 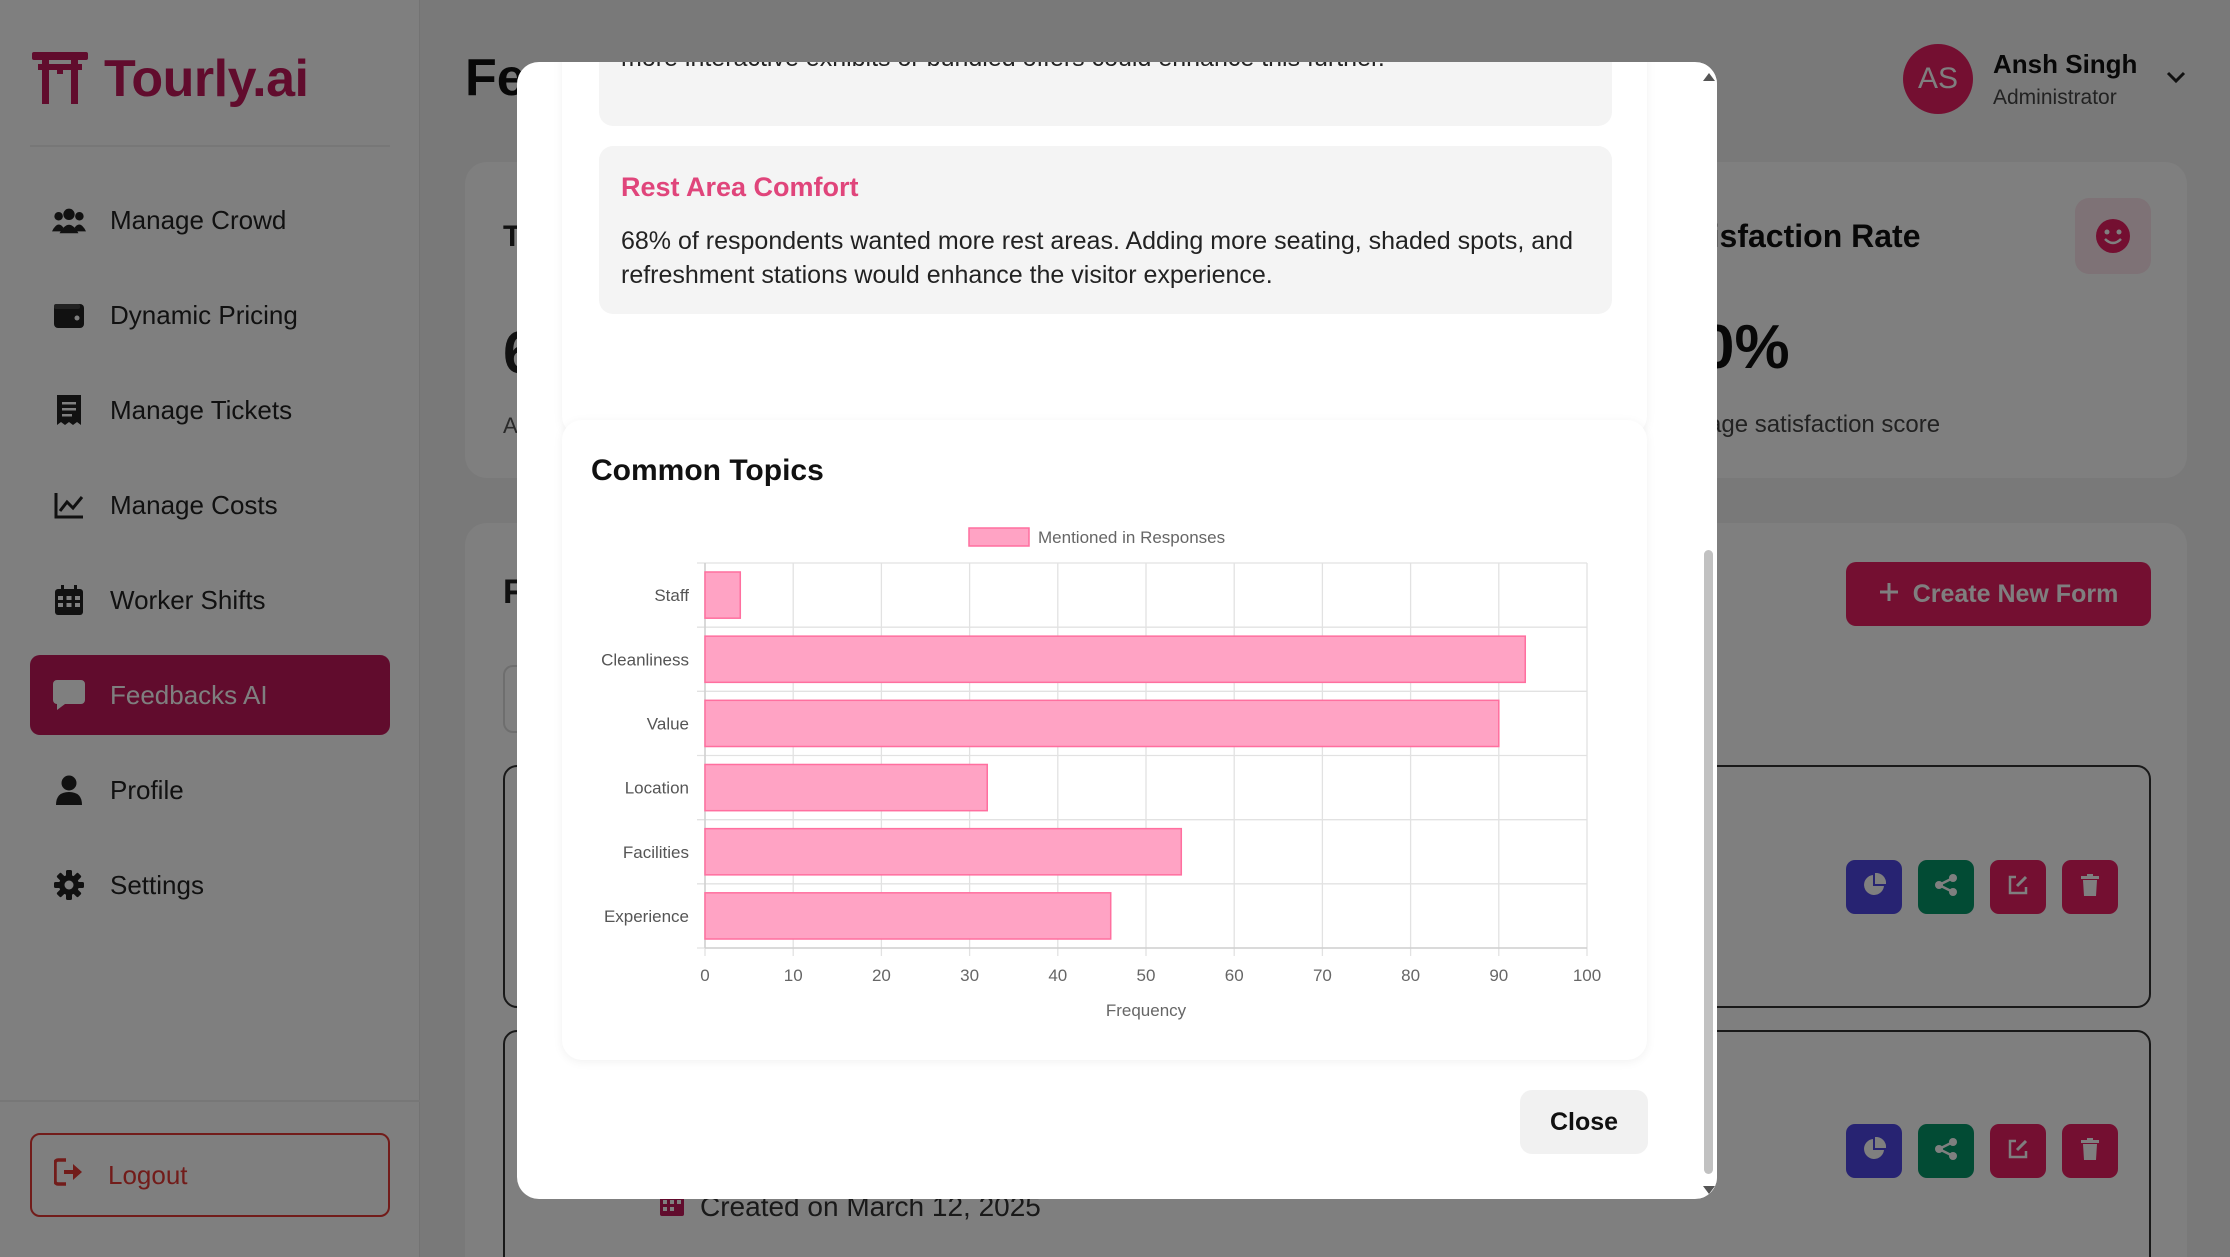 I want to click on y-tick-label: Staff, so click(x=671, y=595).